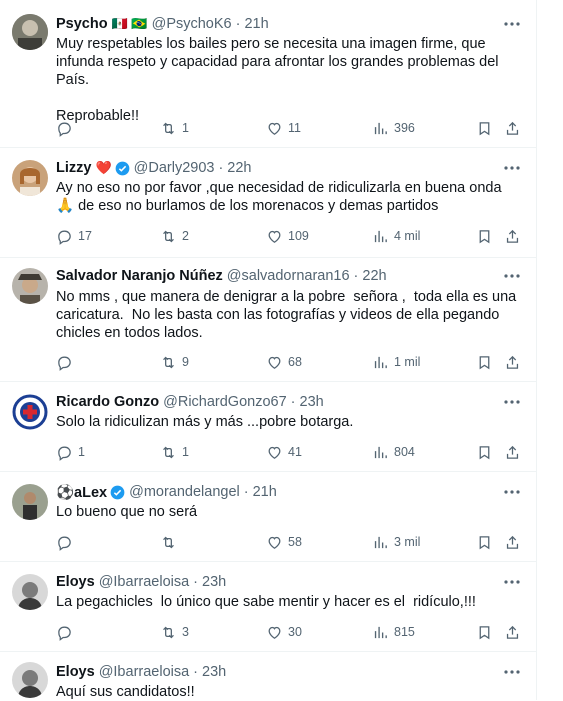 The height and width of the screenshot is (701, 563). What do you see at coordinates (288, 276) in the screenshot?
I see `user-handle: @salvadornaran16` at bounding box center [288, 276].